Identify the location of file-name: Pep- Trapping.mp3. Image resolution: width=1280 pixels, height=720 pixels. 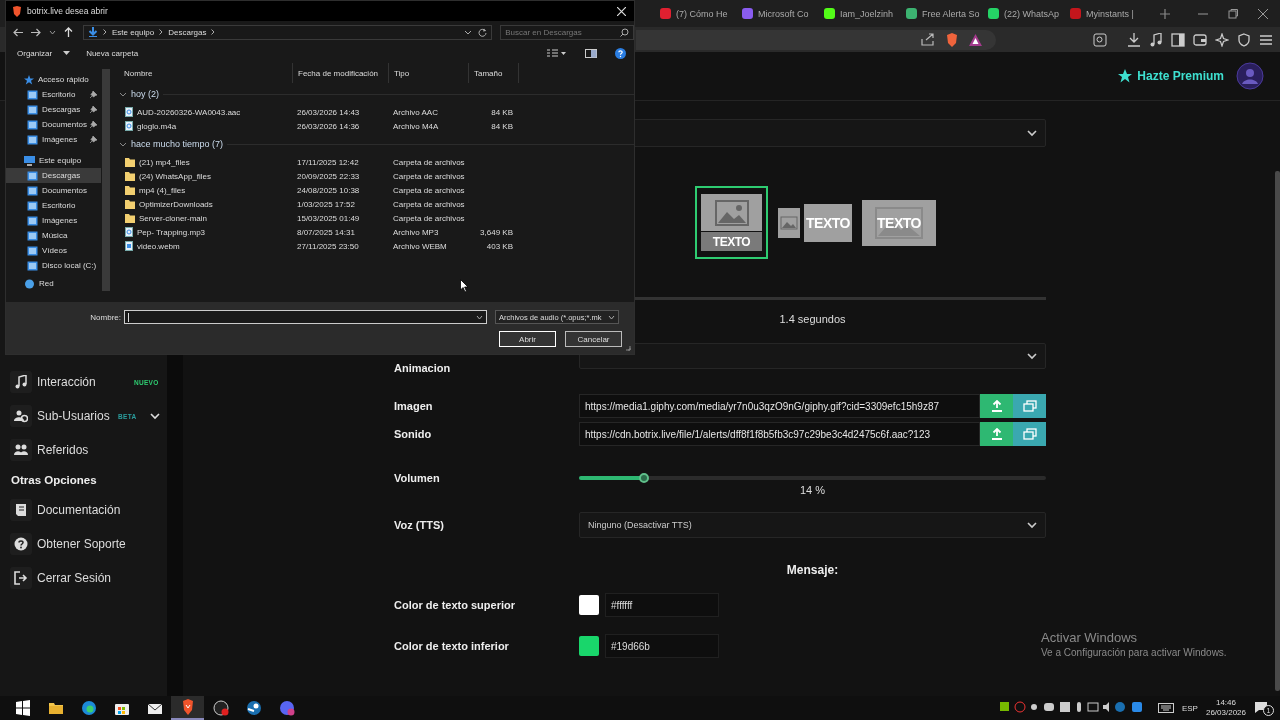
(171, 232).